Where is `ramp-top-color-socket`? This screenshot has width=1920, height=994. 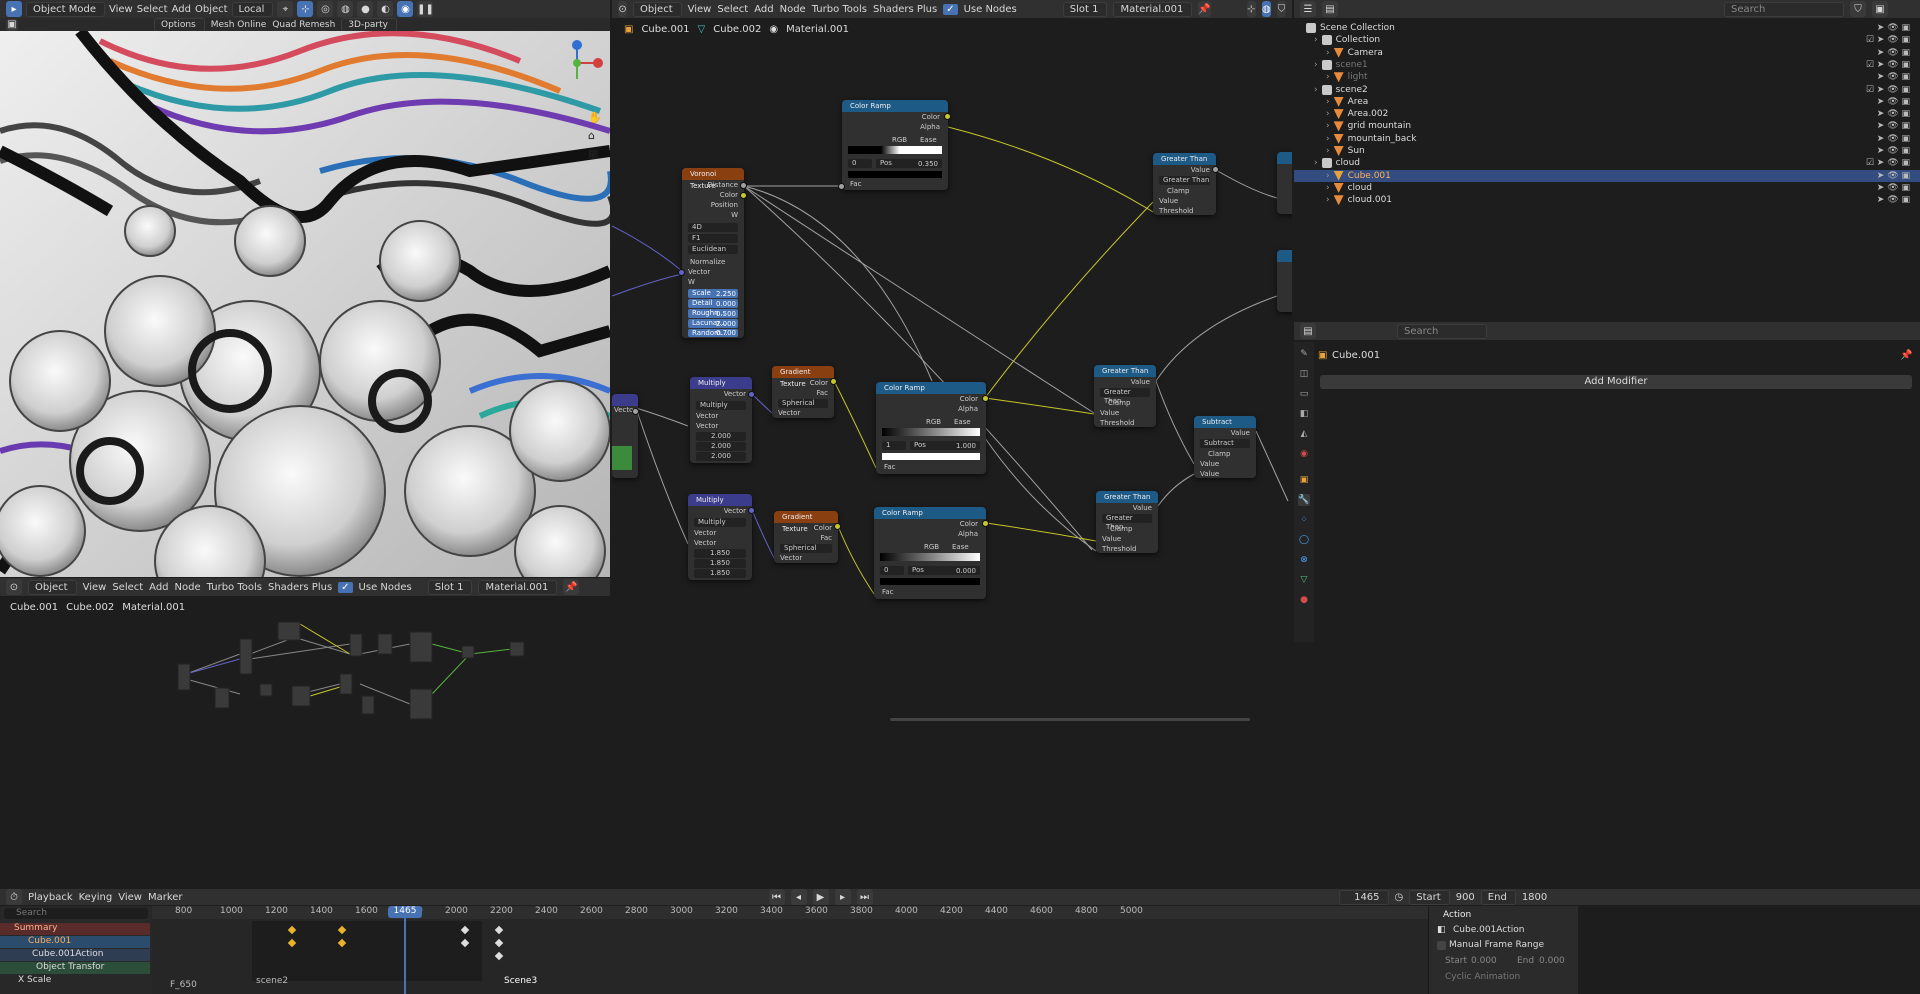 ramp-top-color-socket is located at coordinates (947, 116).